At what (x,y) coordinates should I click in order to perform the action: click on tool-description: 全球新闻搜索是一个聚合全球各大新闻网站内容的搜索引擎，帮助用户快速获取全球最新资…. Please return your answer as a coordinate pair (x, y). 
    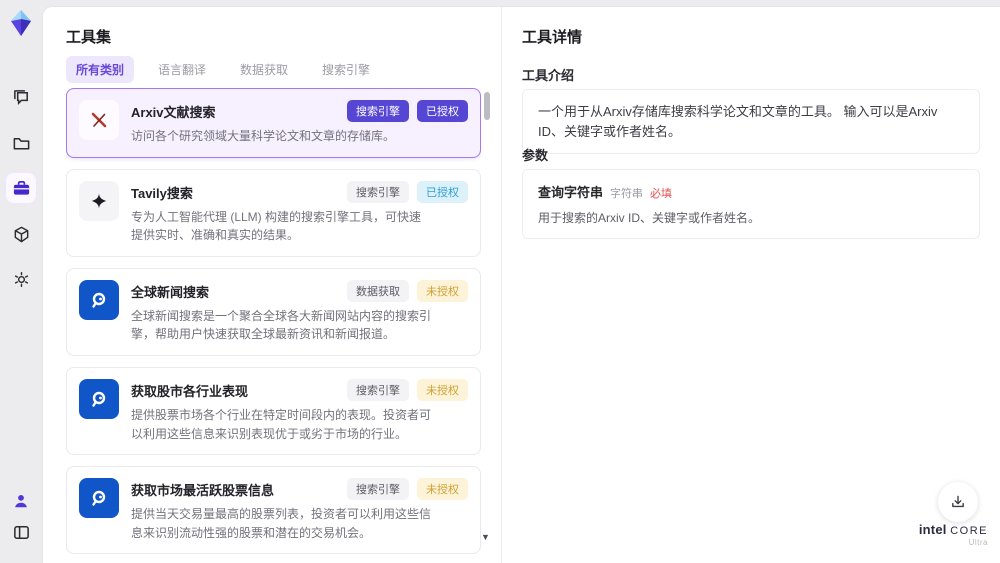
    Looking at the image, I should click on (281, 325).